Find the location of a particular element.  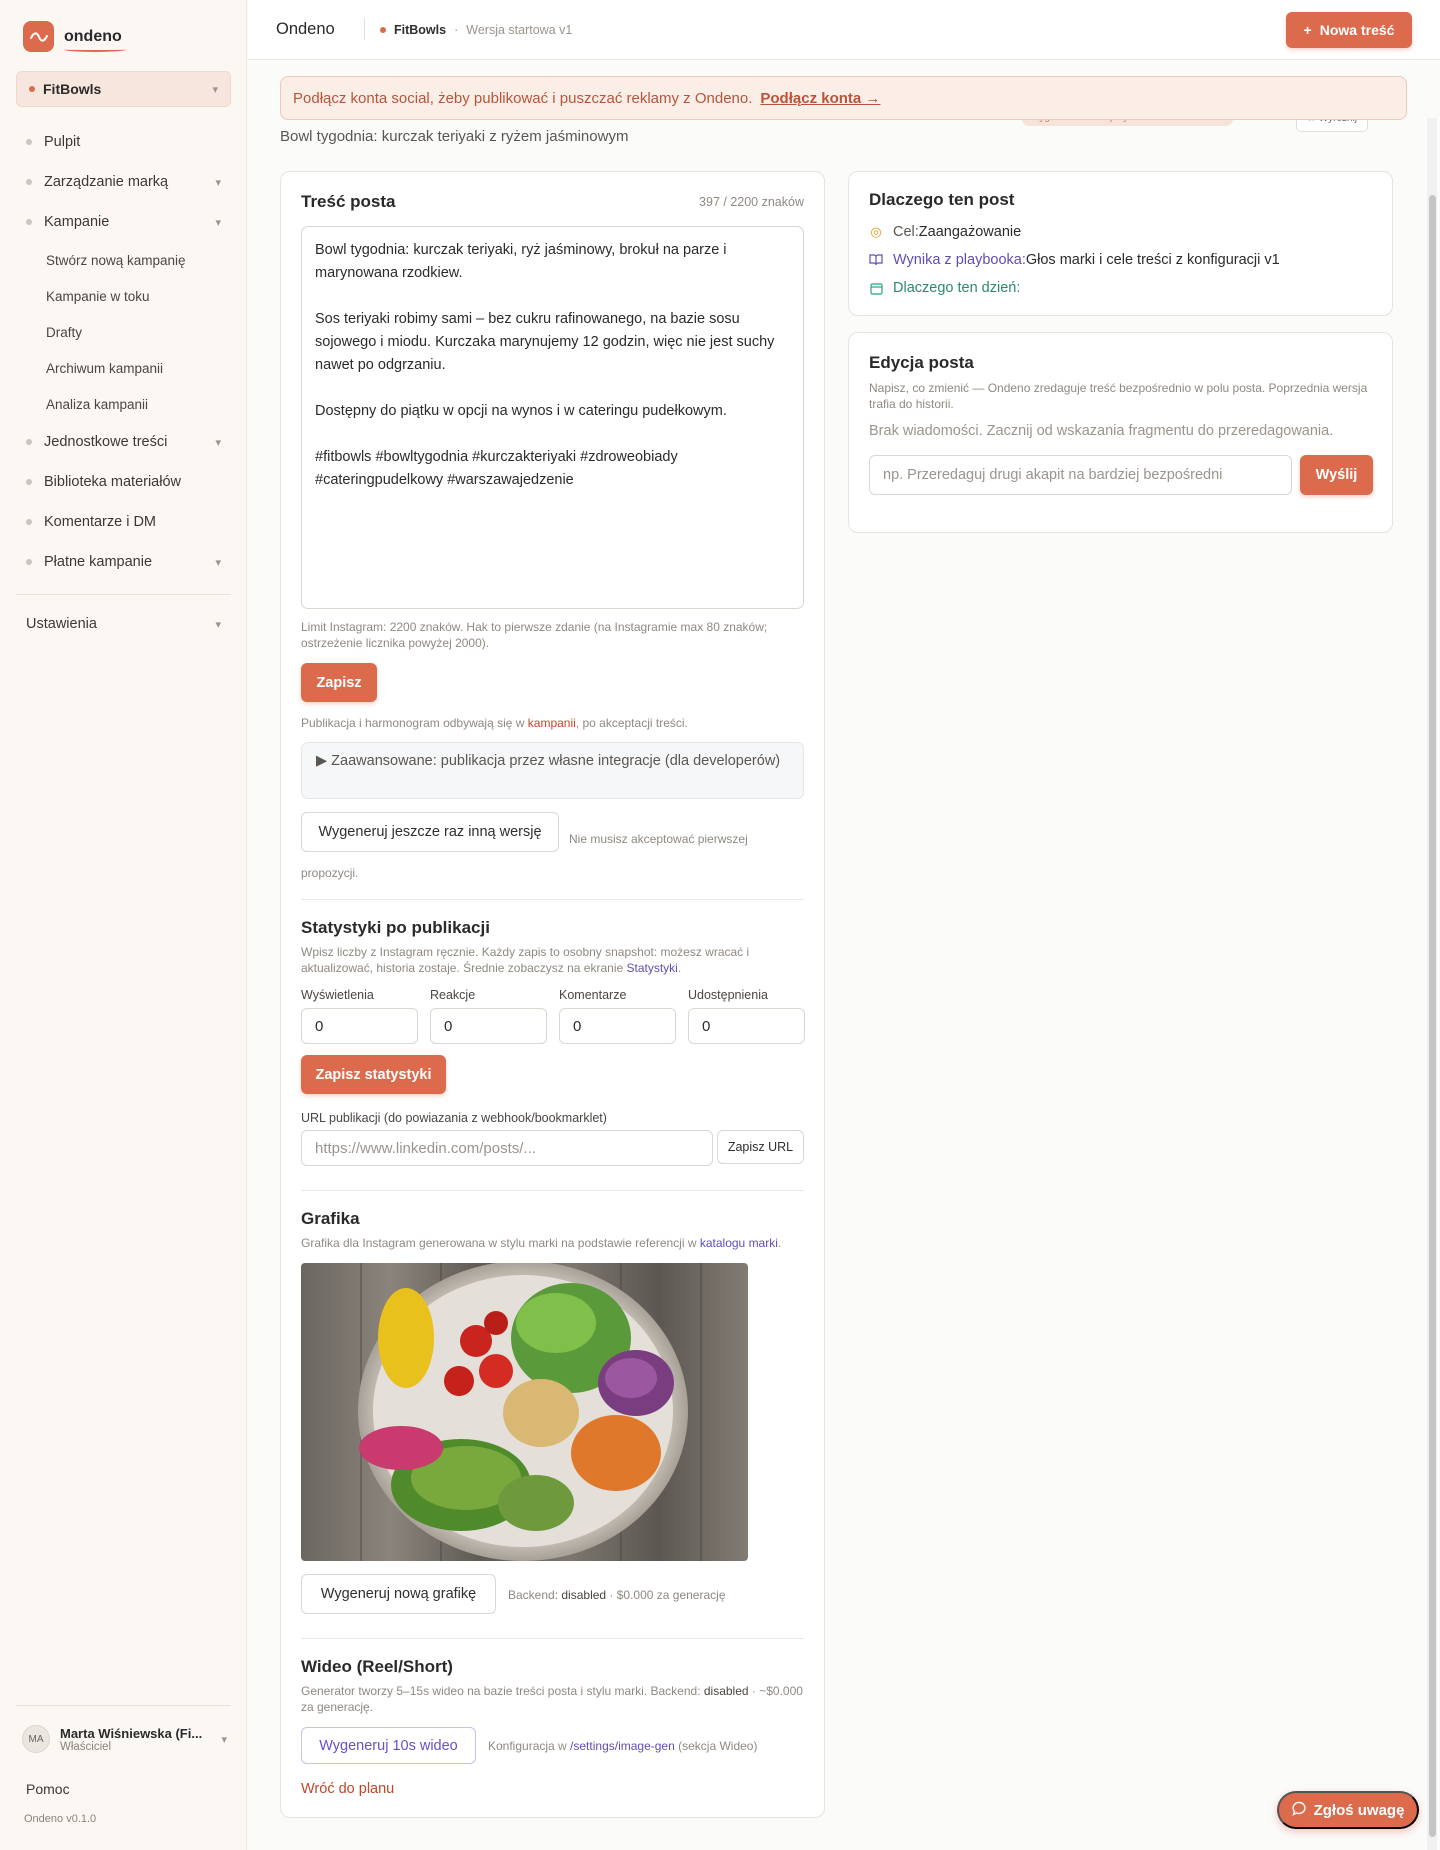

generate-video-button: Wygeneruj 10s wideo is located at coordinates (388, 1745).